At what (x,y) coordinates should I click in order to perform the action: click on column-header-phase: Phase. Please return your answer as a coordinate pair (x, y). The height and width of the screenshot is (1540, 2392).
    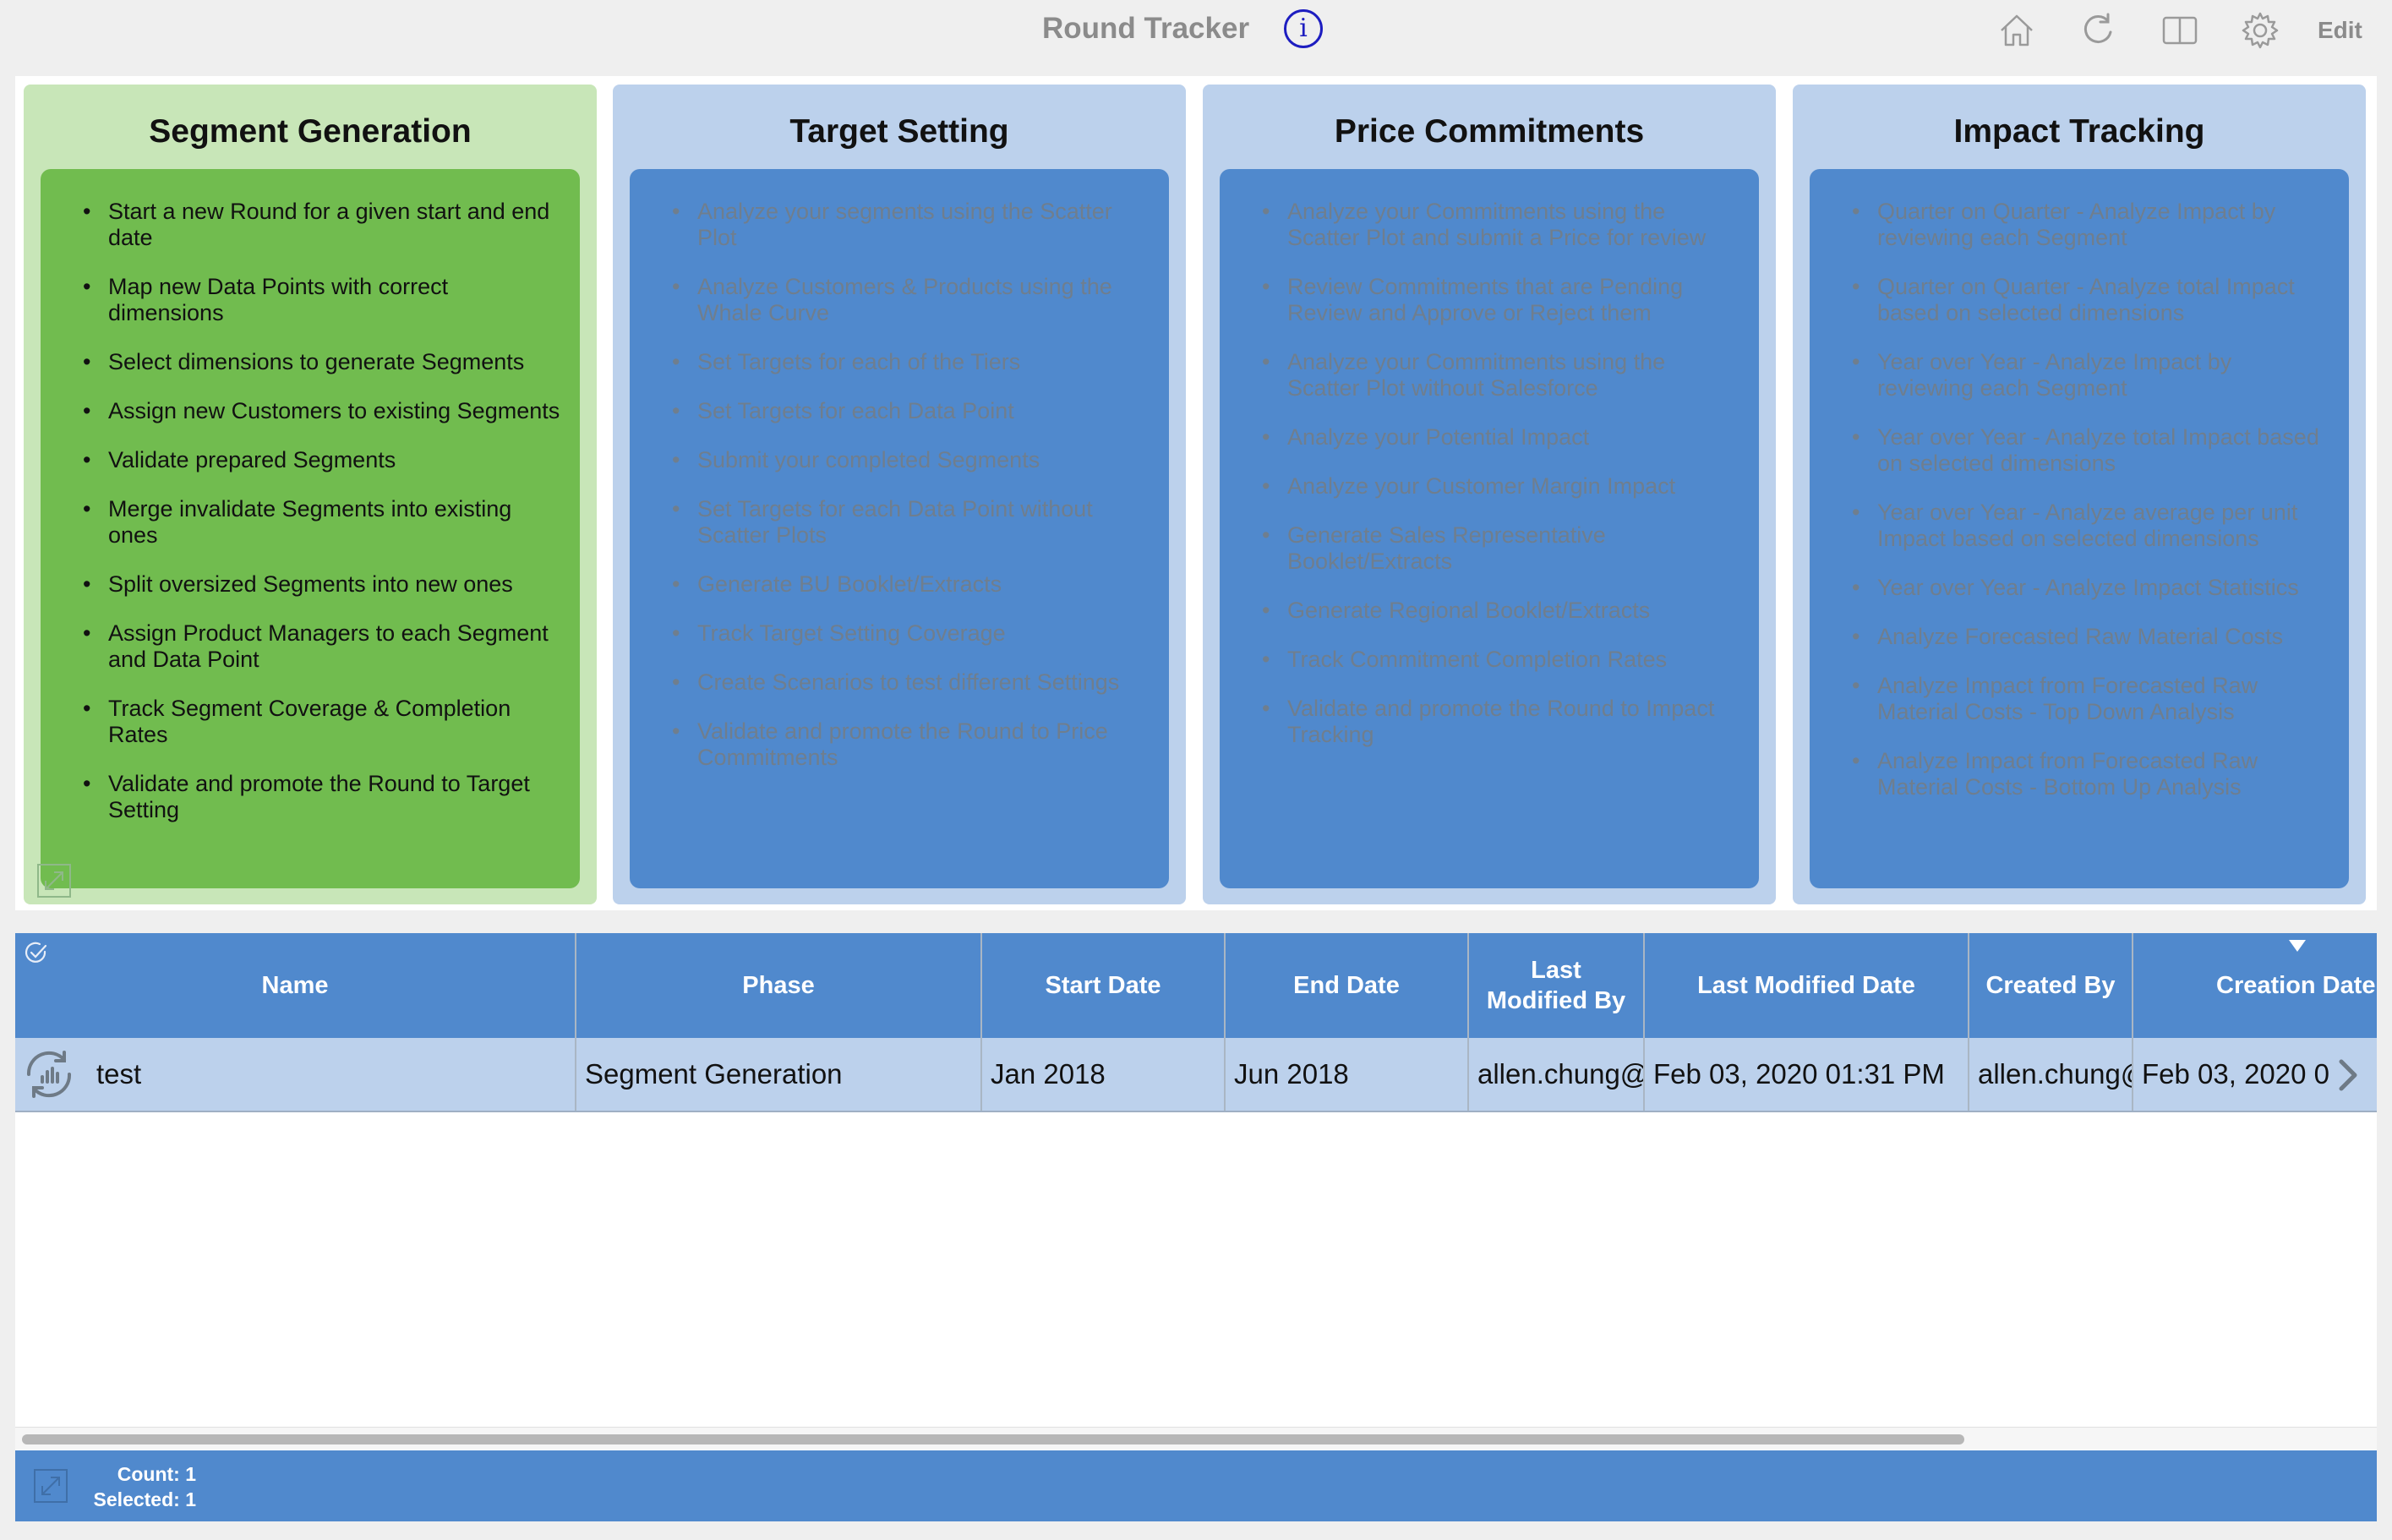
    Looking at the image, I should click on (779, 985).